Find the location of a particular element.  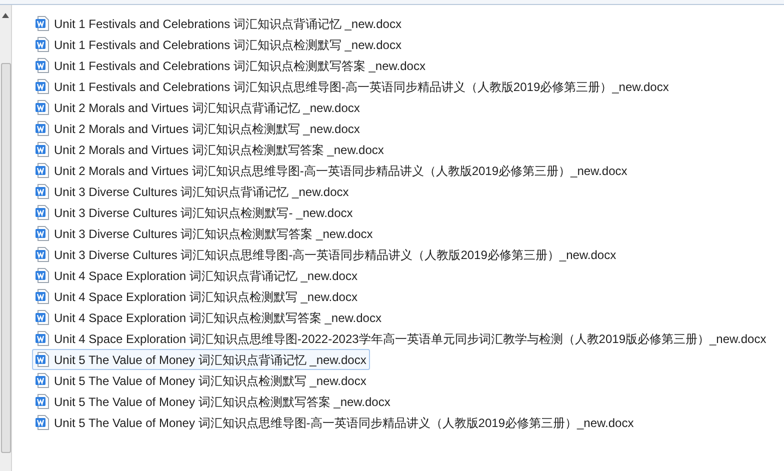

file-item: Unit 1 Festivals and Celebrations 词汇知识点检测默写答案 _new.docx is located at coordinates (231, 65).